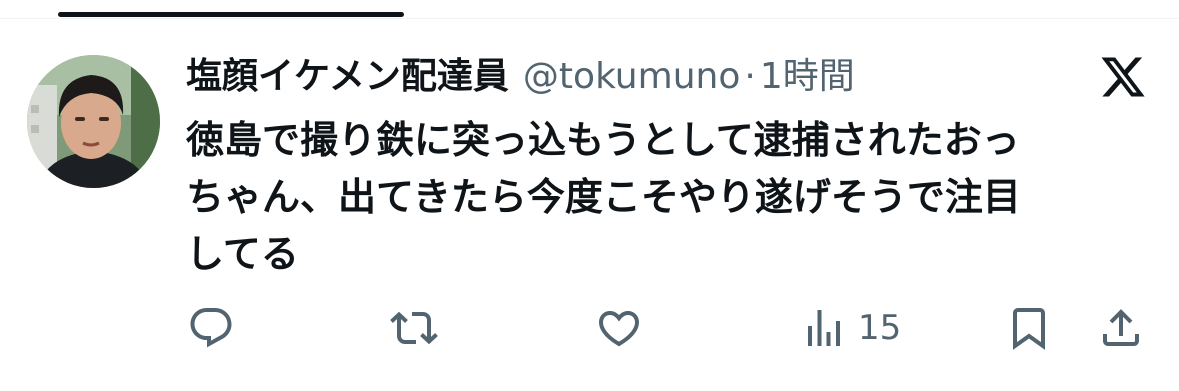 This screenshot has width=1179, height=391. I want to click on repost-icon, so click(414, 328).